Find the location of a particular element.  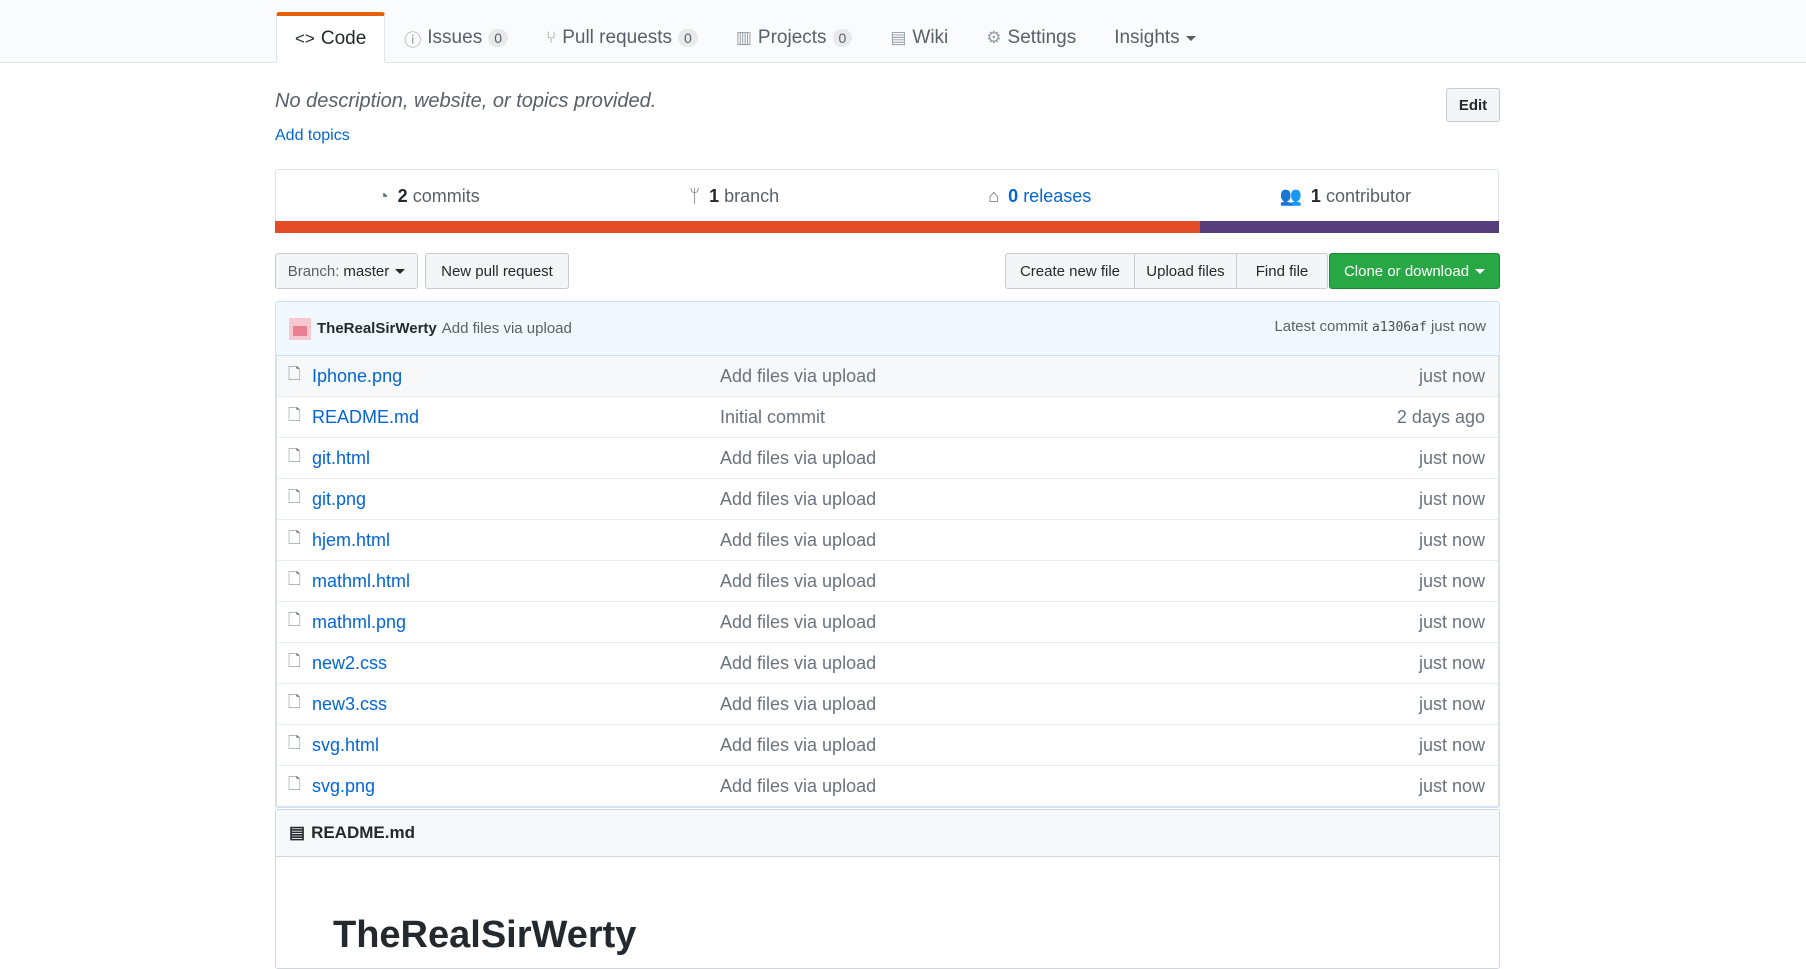

tab-issues: ⓘ Issues 0 is located at coordinates (456, 37).